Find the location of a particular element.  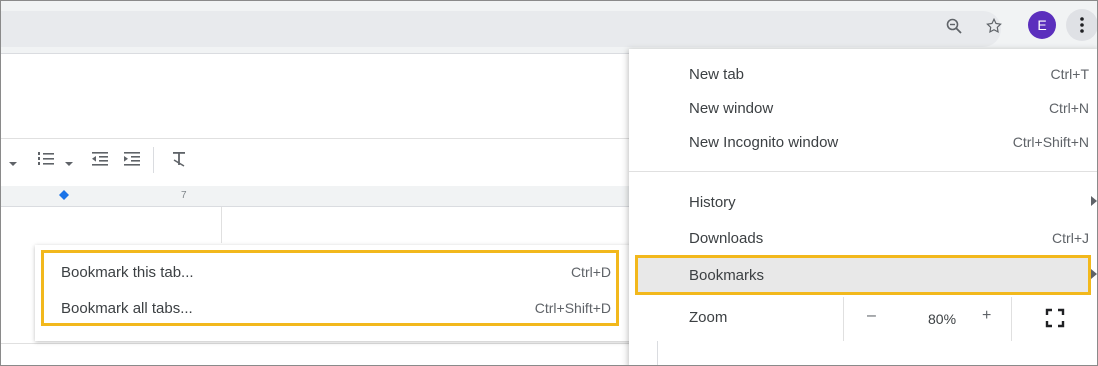

menu-divider is located at coordinates (863, 171).